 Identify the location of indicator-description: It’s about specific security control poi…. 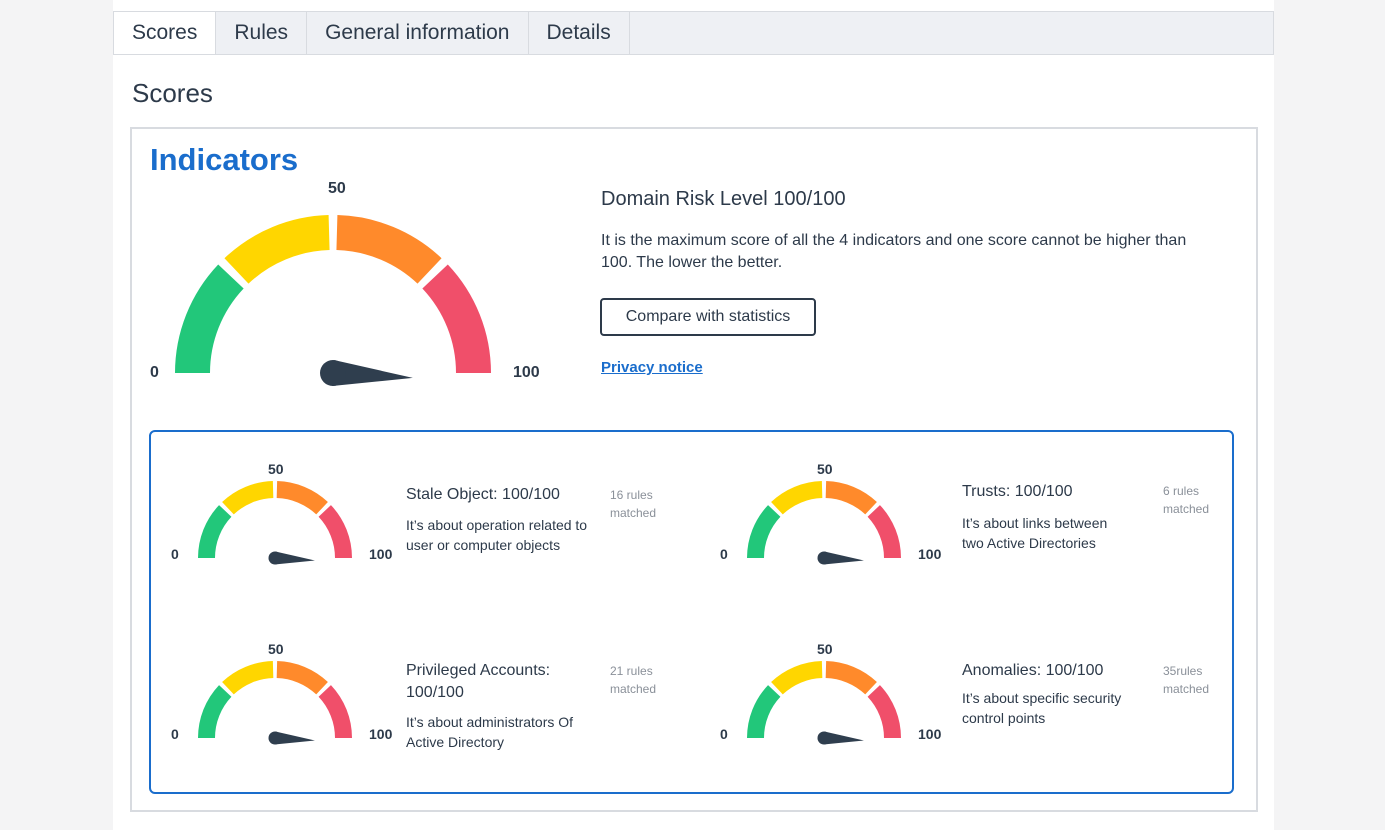
(1042, 708).